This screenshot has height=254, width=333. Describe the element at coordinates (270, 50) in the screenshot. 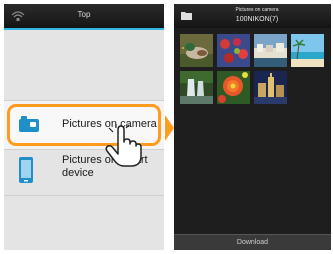

I see `thumbnail-harbor-houses` at that location.